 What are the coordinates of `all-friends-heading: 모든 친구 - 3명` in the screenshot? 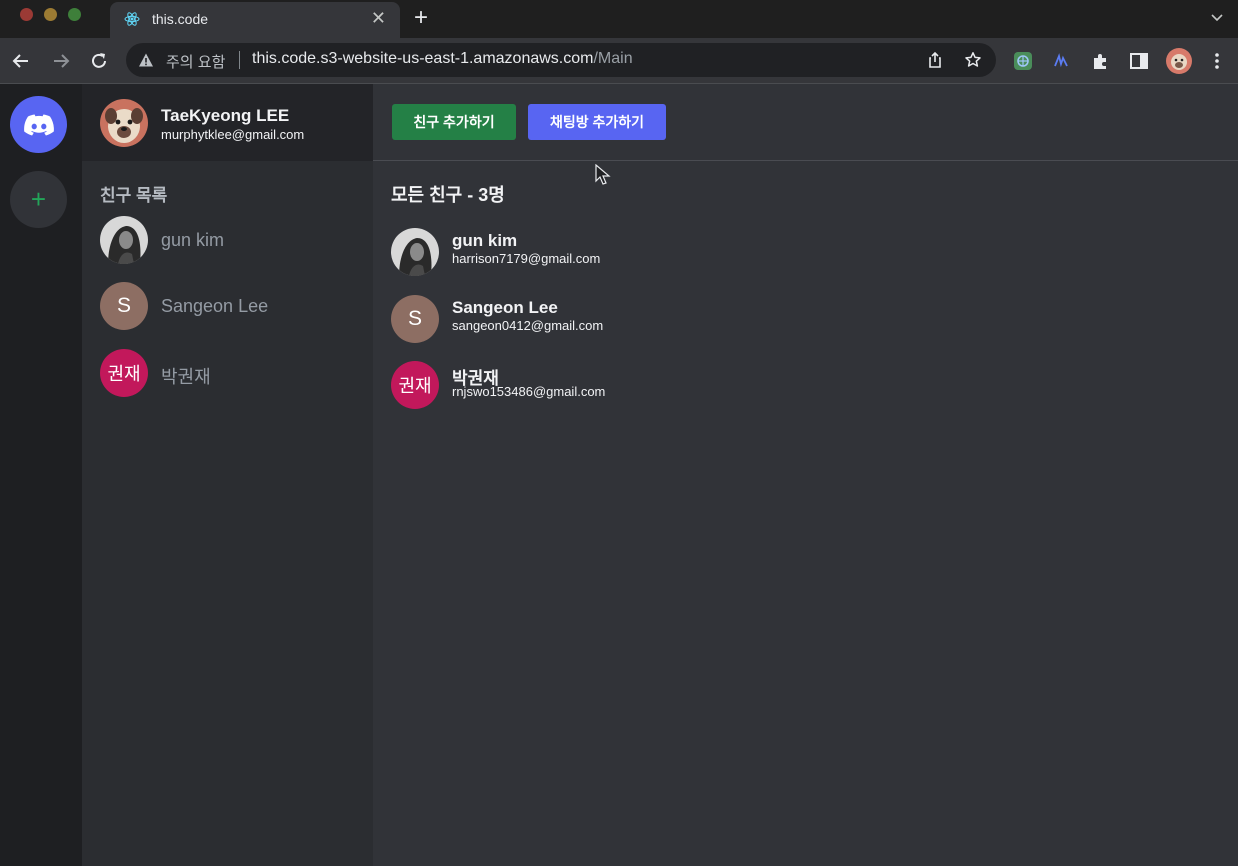 It's located at (448, 195).